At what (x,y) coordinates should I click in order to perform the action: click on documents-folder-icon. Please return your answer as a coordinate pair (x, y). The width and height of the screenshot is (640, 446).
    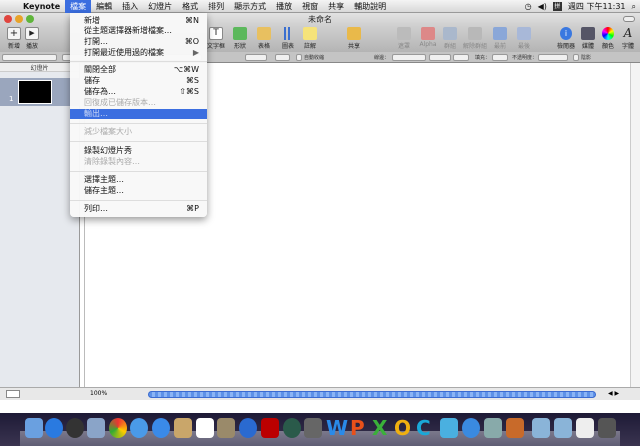
    Looking at the image, I should click on (563, 428).